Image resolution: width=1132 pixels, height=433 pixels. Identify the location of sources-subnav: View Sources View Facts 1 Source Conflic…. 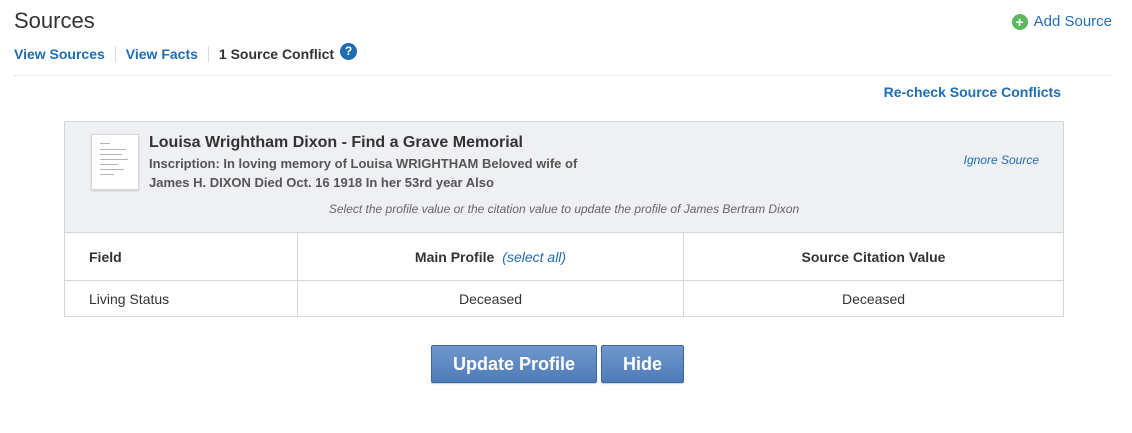
(186, 52).